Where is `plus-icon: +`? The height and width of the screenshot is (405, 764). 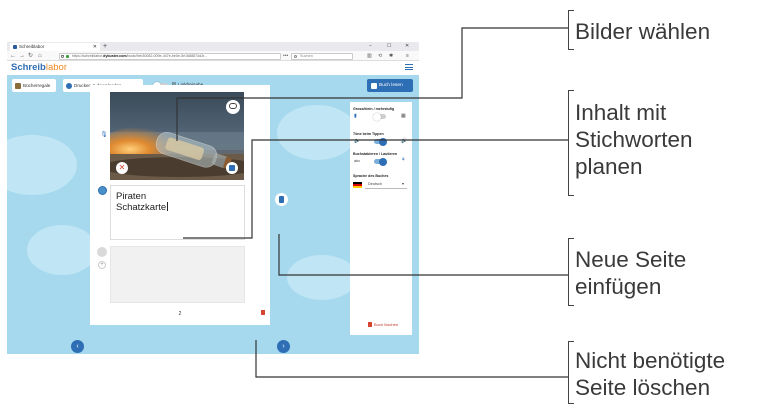
plus-icon: + is located at coordinates (102, 265).